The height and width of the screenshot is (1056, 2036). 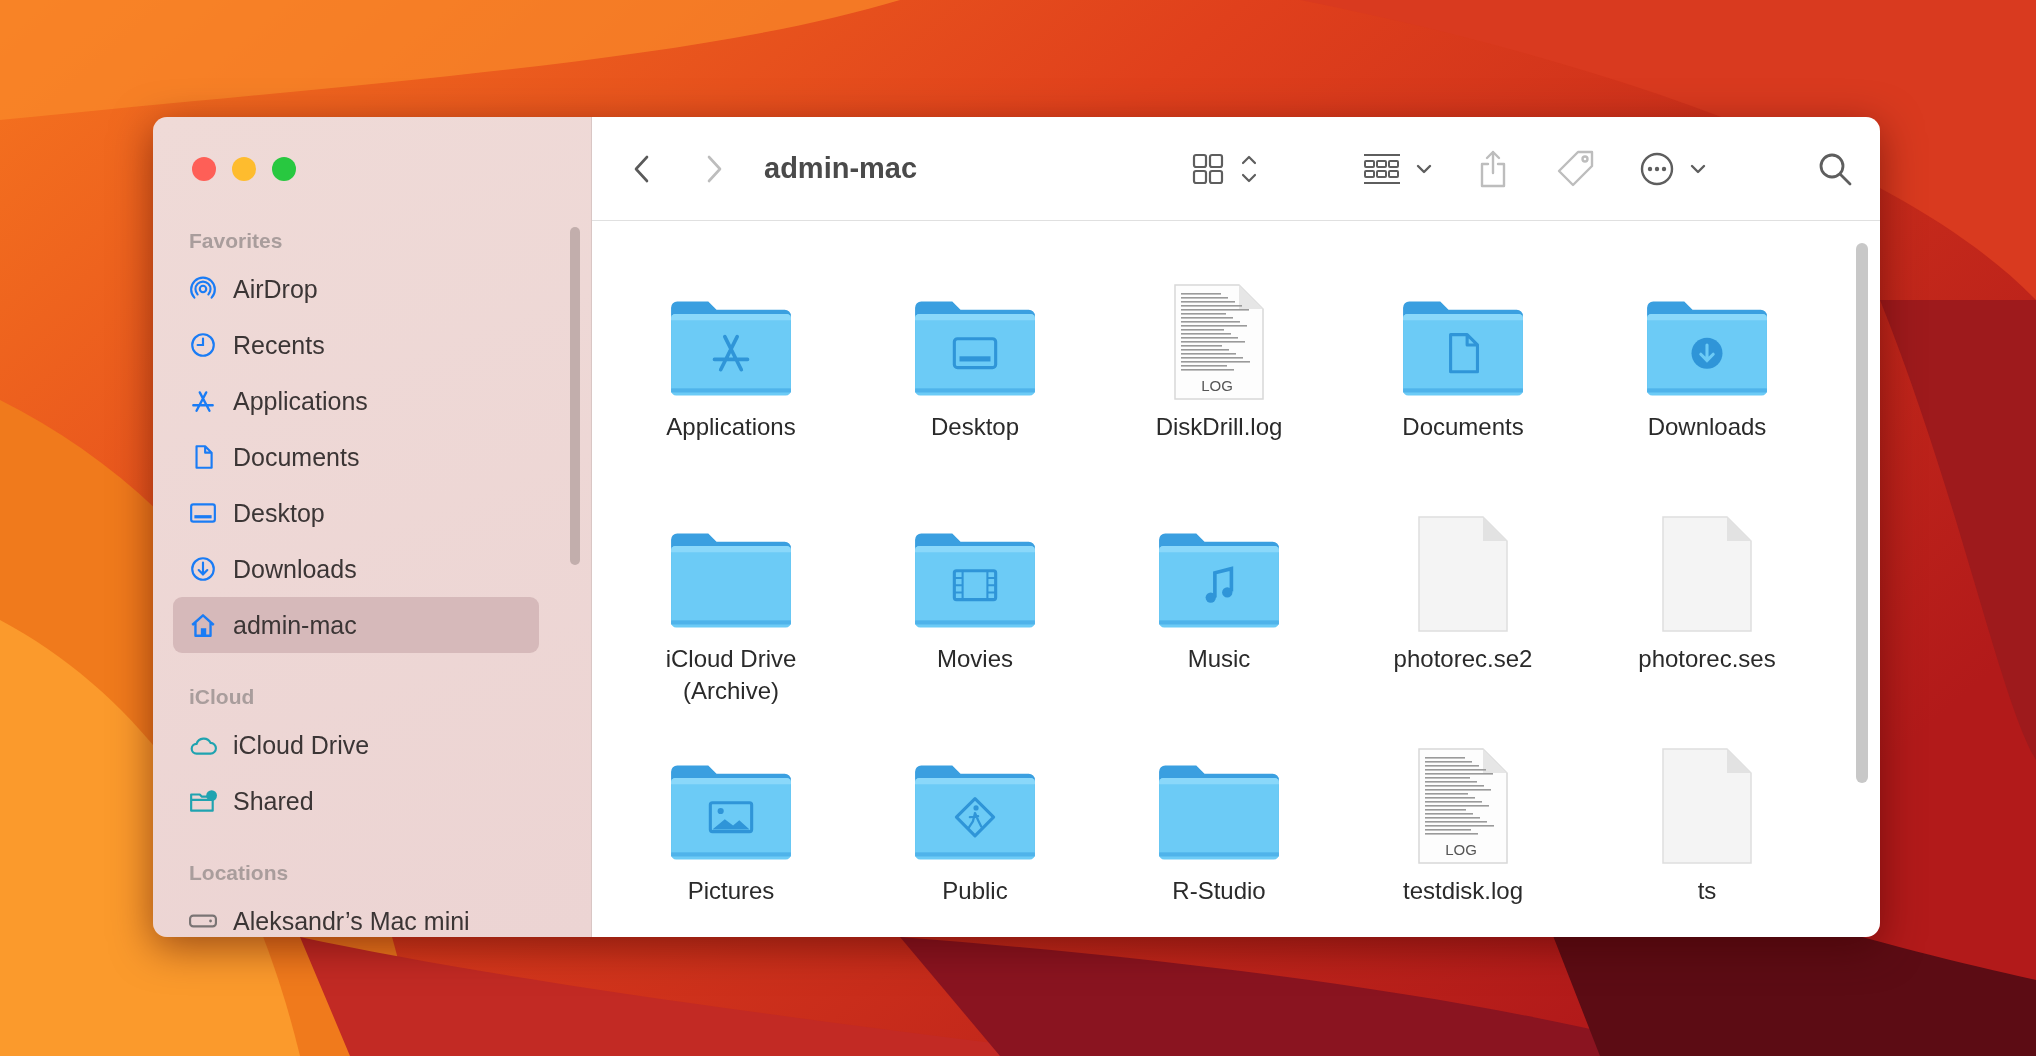 What do you see at coordinates (356, 625) in the screenshot?
I see `sidebar-item: admin-mac` at bounding box center [356, 625].